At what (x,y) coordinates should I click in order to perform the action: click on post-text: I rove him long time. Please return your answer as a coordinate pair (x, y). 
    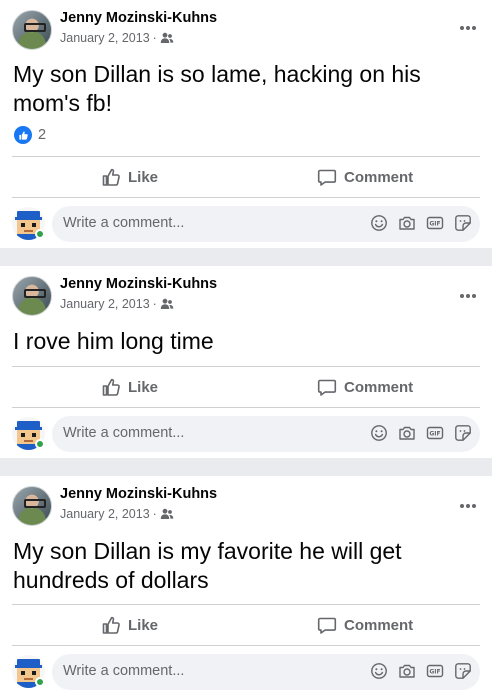
    Looking at the image, I should click on (113, 341).